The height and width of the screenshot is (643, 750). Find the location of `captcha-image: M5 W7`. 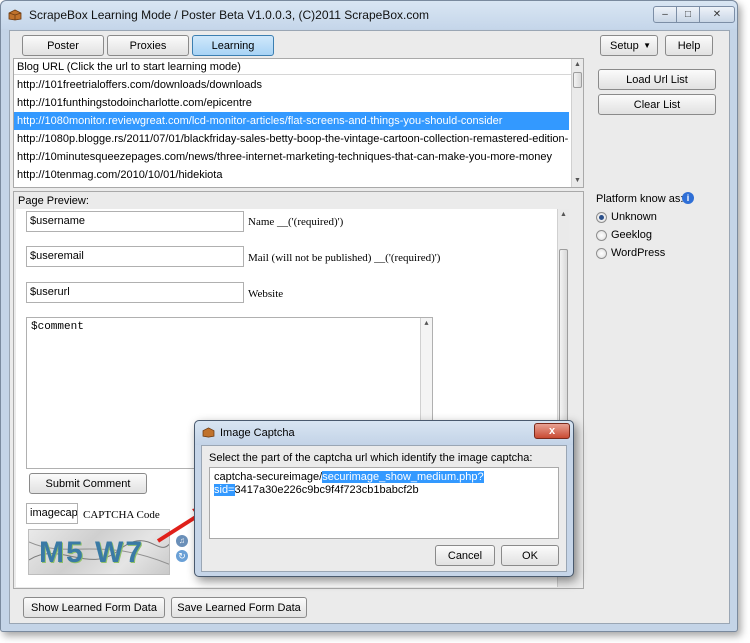

captcha-image: M5 W7 is located at coordinates (99, 552).